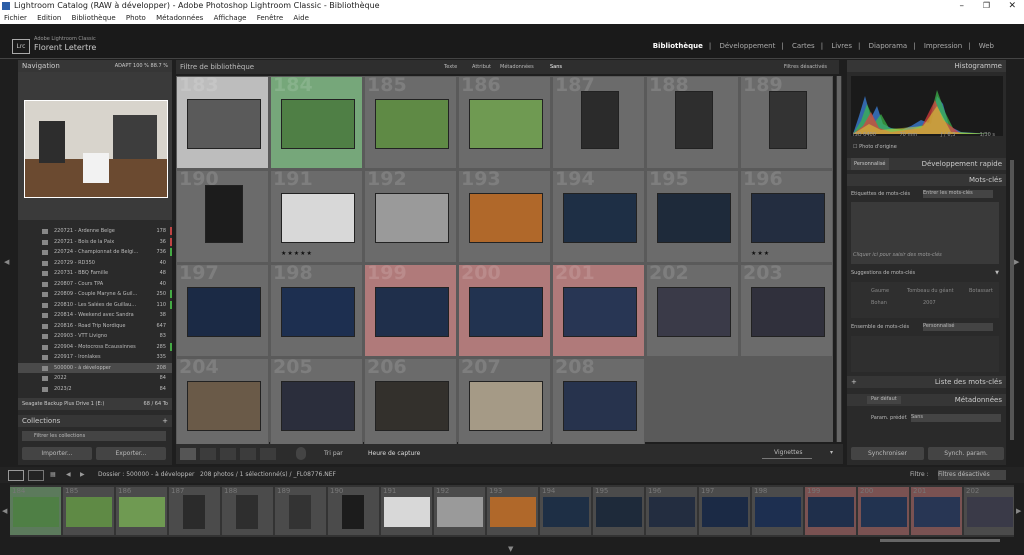 This screenshot has height=555, width=1024. I want to click on filter-tab-none: Sans, so click(556, 67).